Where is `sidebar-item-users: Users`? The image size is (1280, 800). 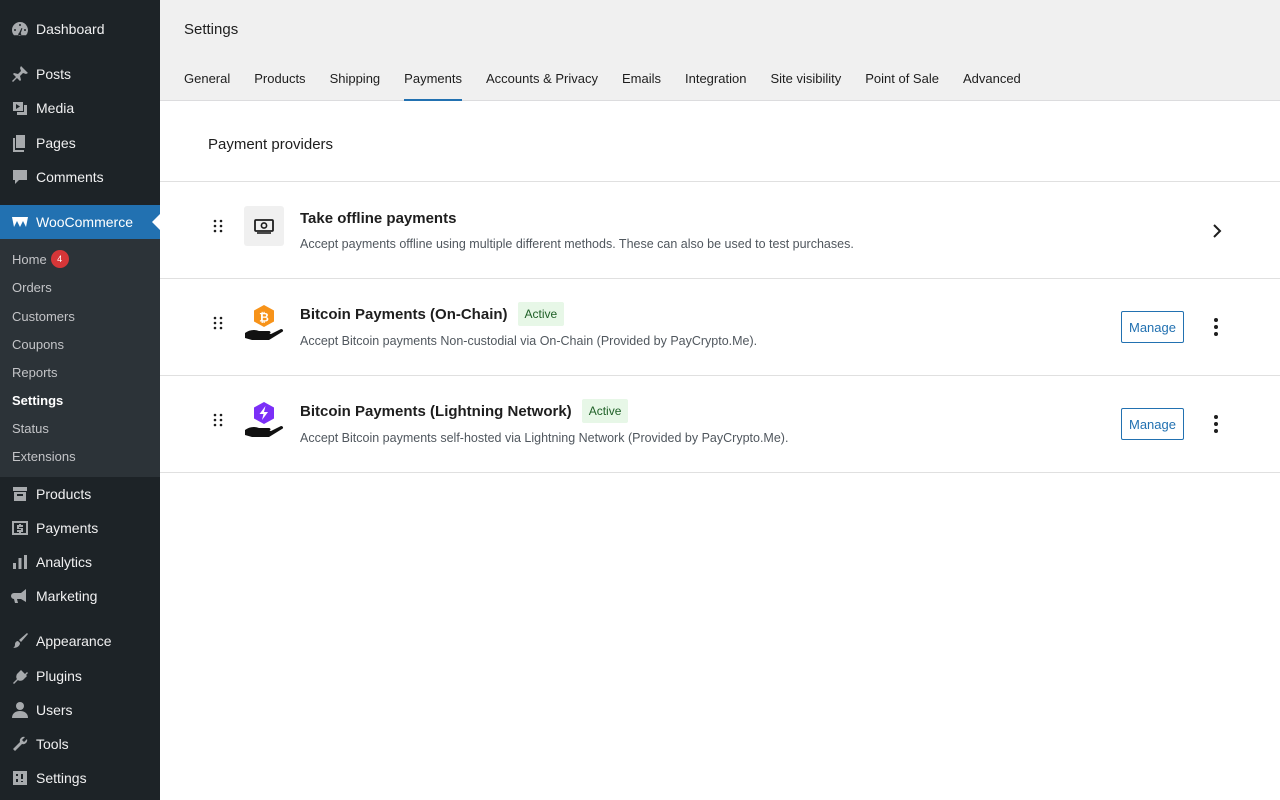
sidebar-item-users: Users is located at coordinates (80, 710).